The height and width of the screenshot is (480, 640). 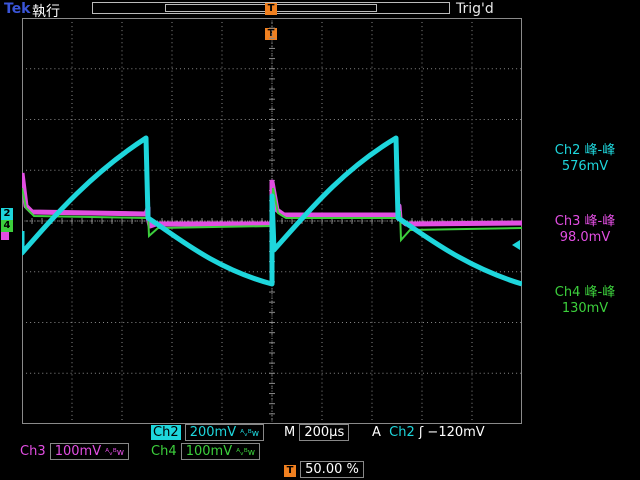 I want to click on ch3-scale: 100mV, so click(x=78, y=451).